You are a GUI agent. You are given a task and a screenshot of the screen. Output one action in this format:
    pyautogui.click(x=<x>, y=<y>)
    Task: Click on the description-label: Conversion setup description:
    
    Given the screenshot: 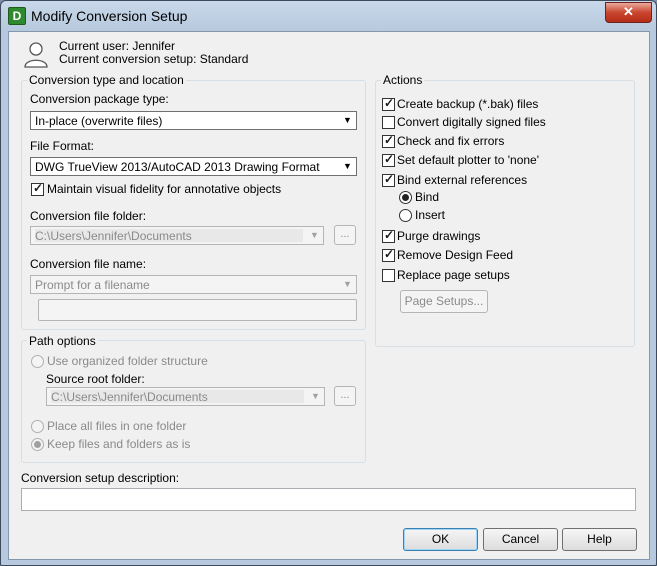 What is the action you would take?
    pyautogui.click(x=100, y=478)
    